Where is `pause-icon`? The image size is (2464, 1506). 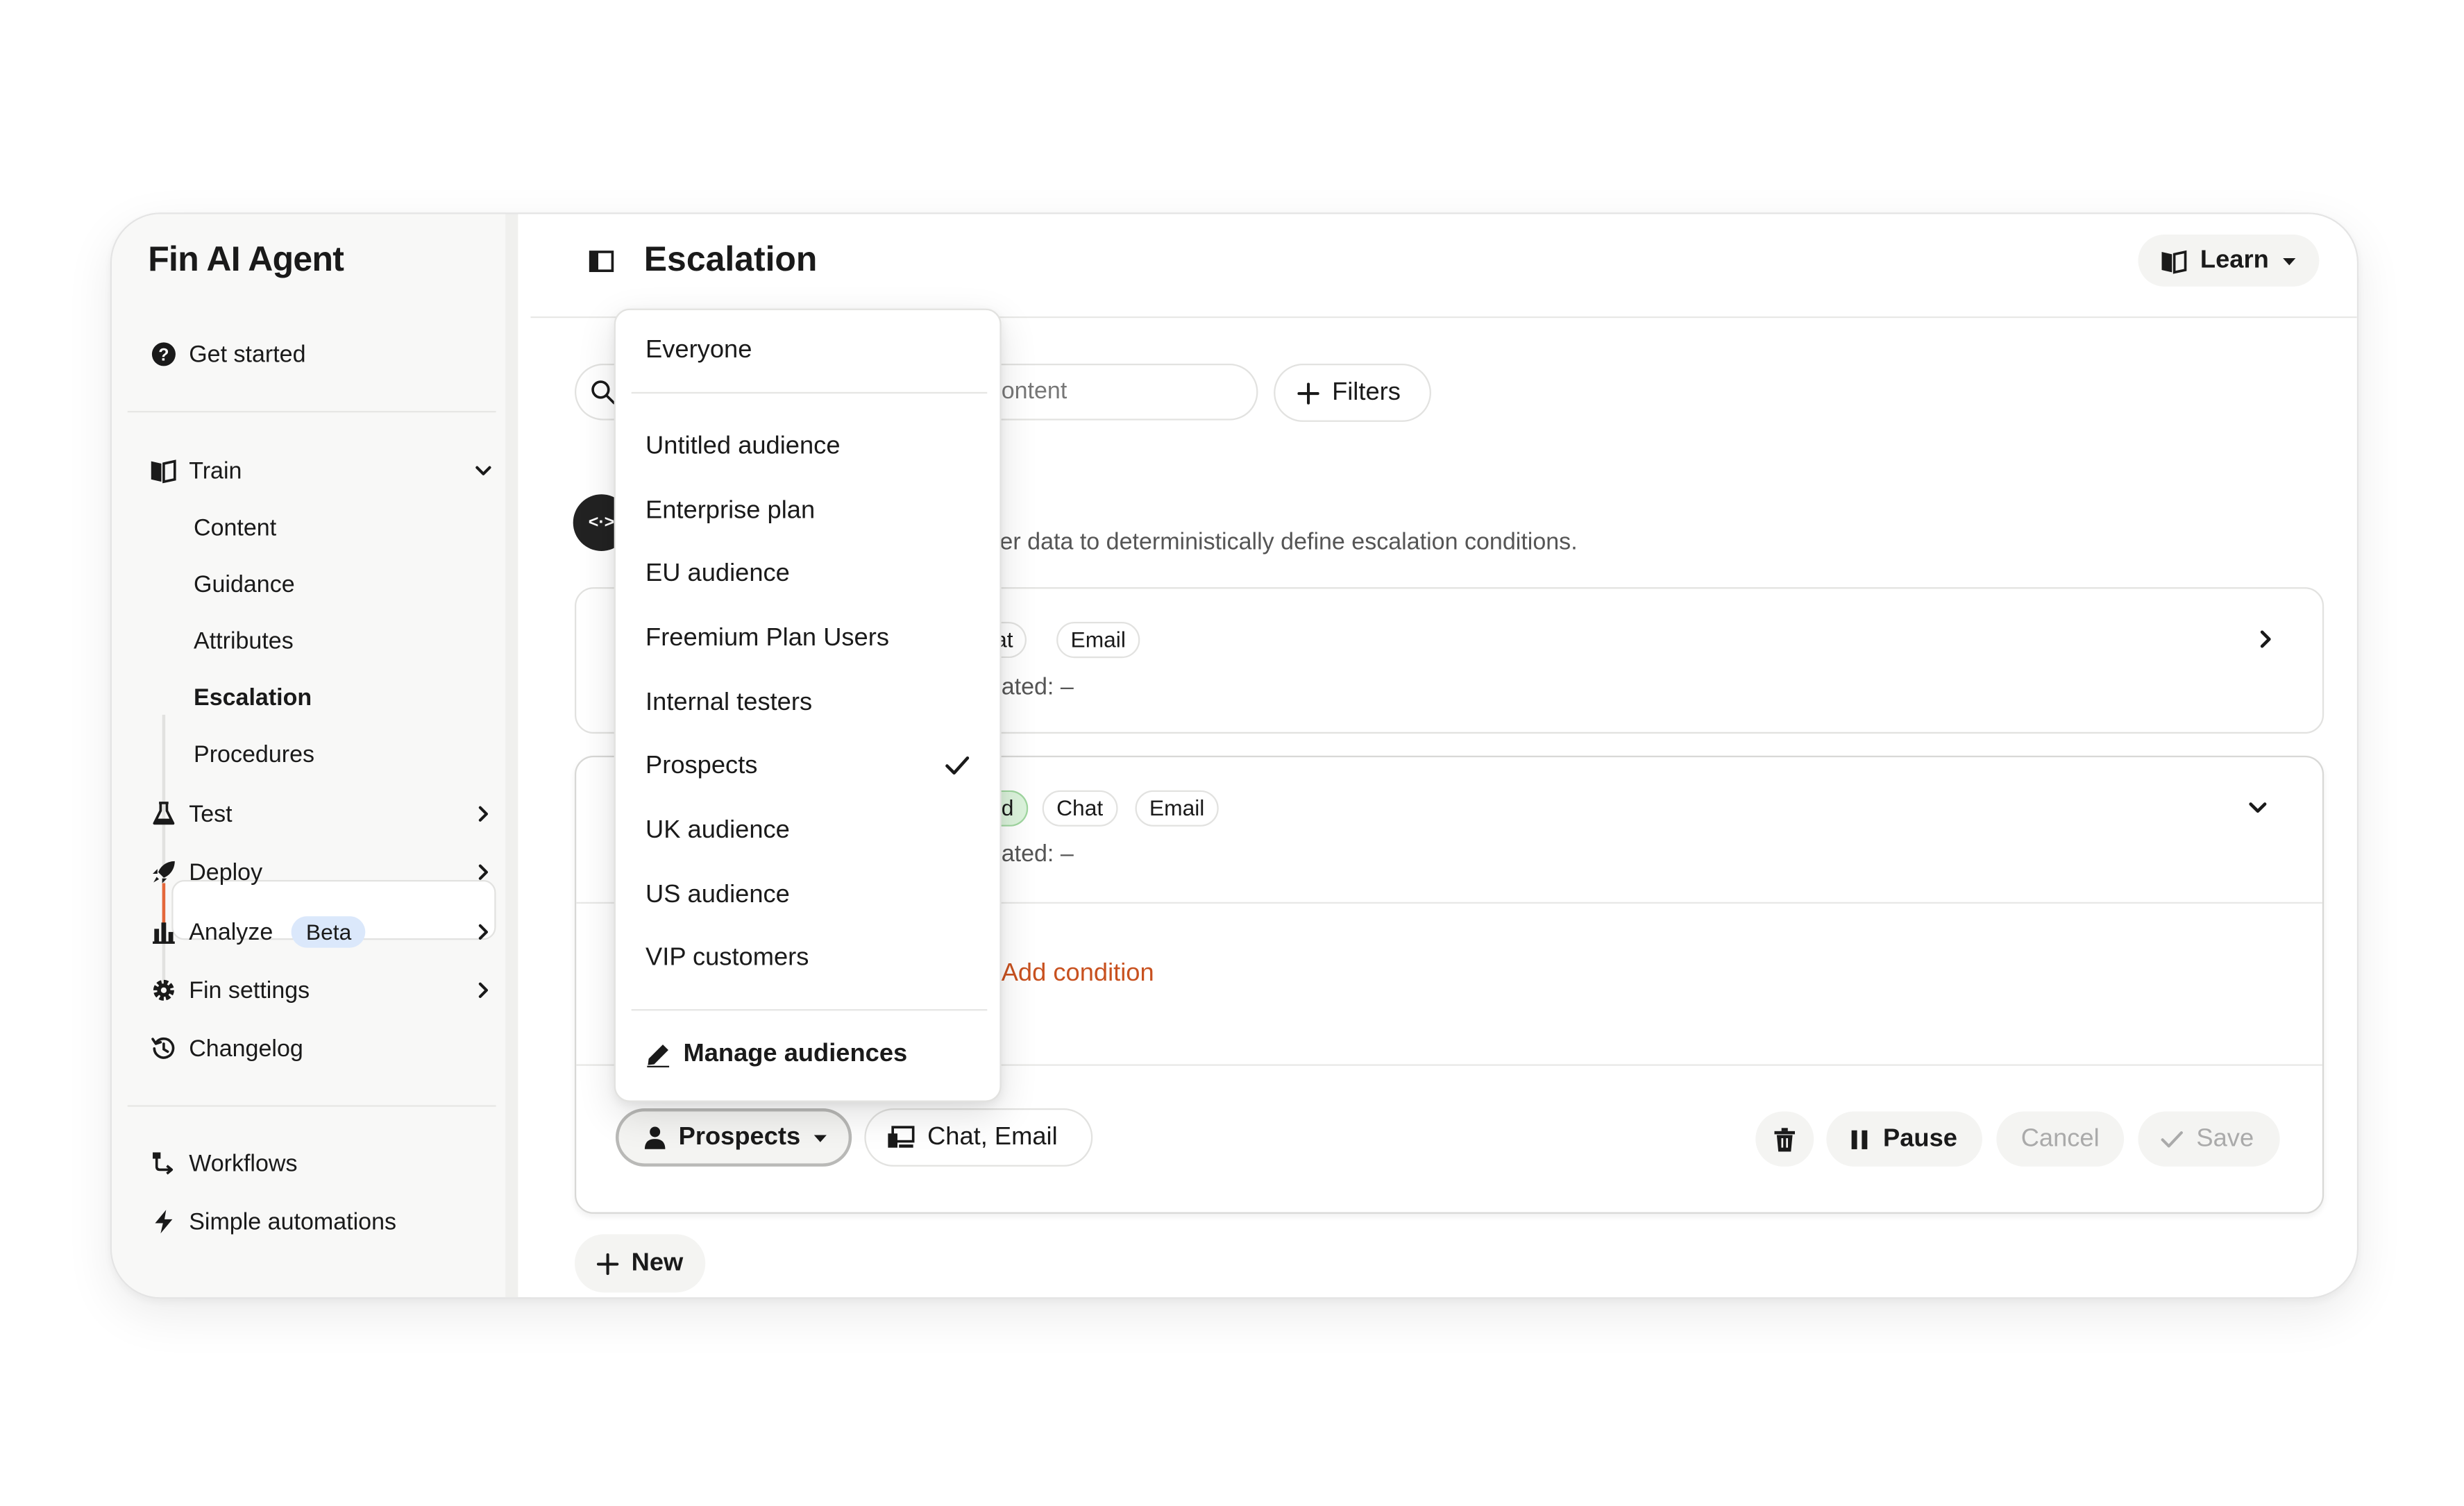 pause-icon is located at coordinates (1859, 1139).